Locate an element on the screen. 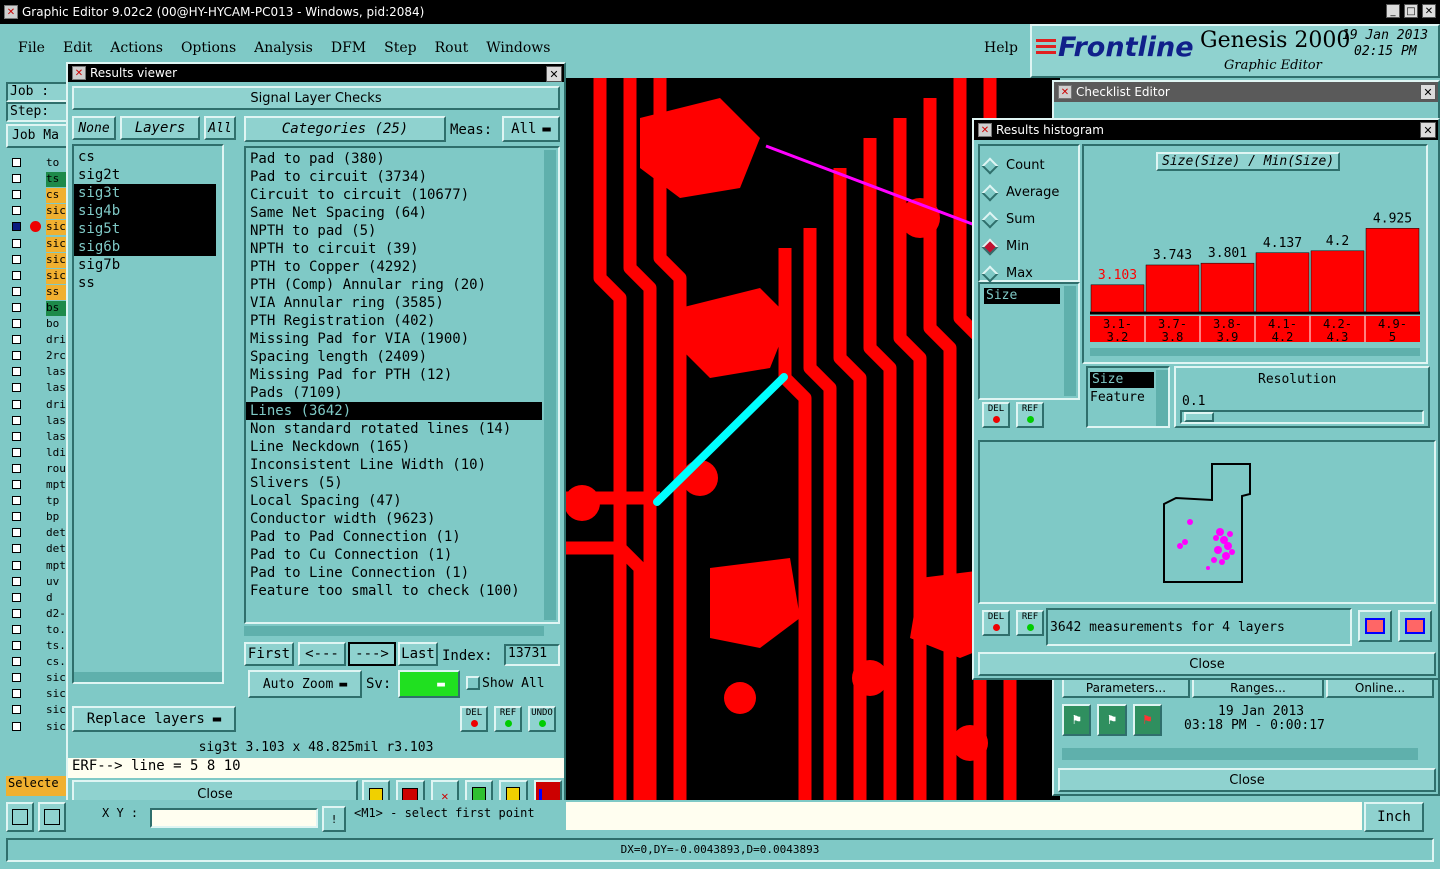  viewer-del-button: DEL is located at coordinates (474, 719).